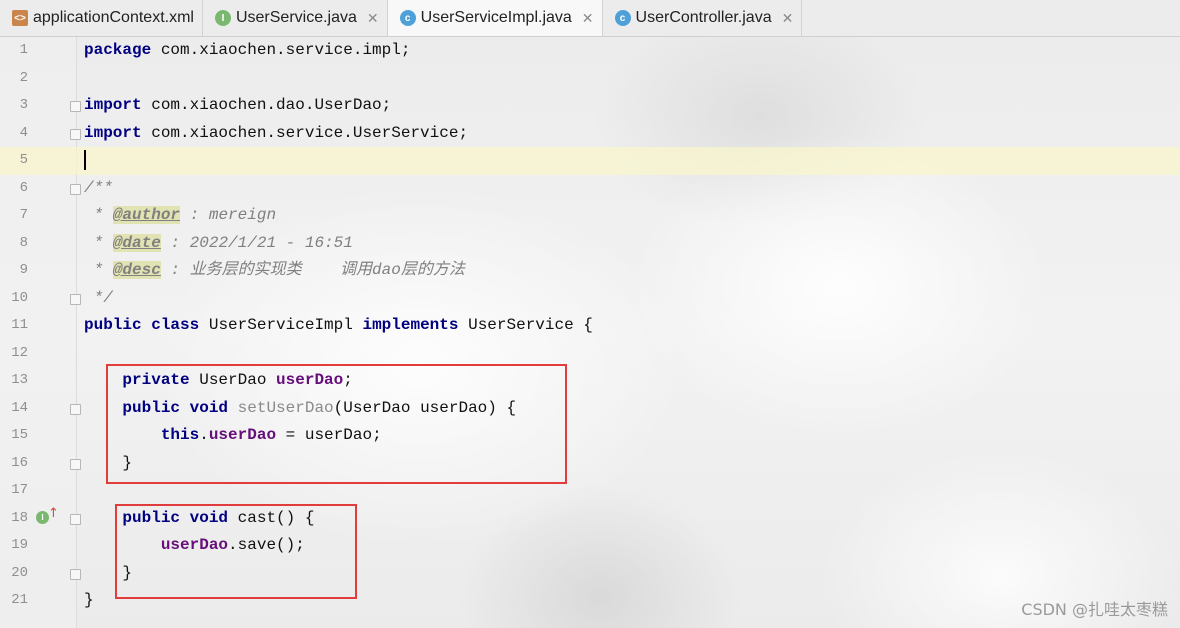 The width and height of the screenshot is (1180, 628). I want to click on watermark: CSDN @扎哇太枣糕, so click(1094, 609).